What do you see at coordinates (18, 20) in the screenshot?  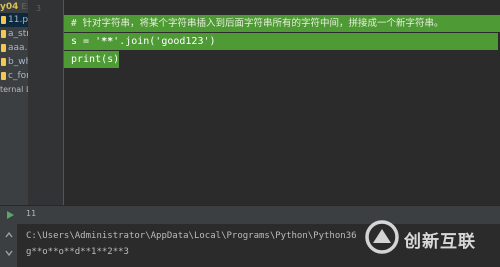 I see `file-name: 11.py` at bounding box center [18, 20].